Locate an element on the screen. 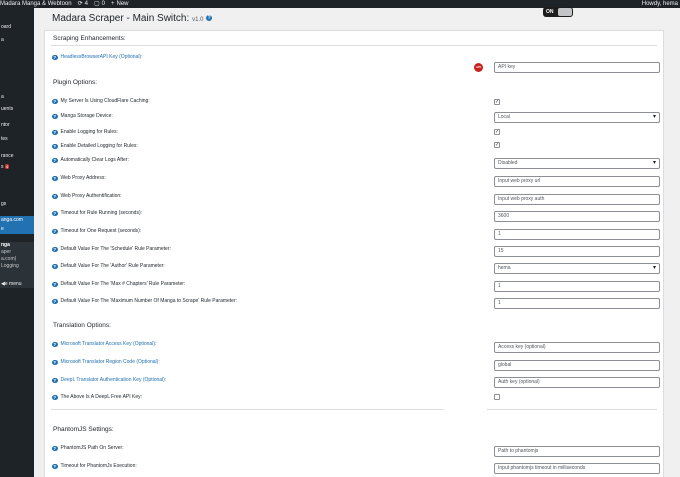 The width and height of the screenshot is (680, 477). main-switch-toggle: ON is located at coordinates (558, 12).